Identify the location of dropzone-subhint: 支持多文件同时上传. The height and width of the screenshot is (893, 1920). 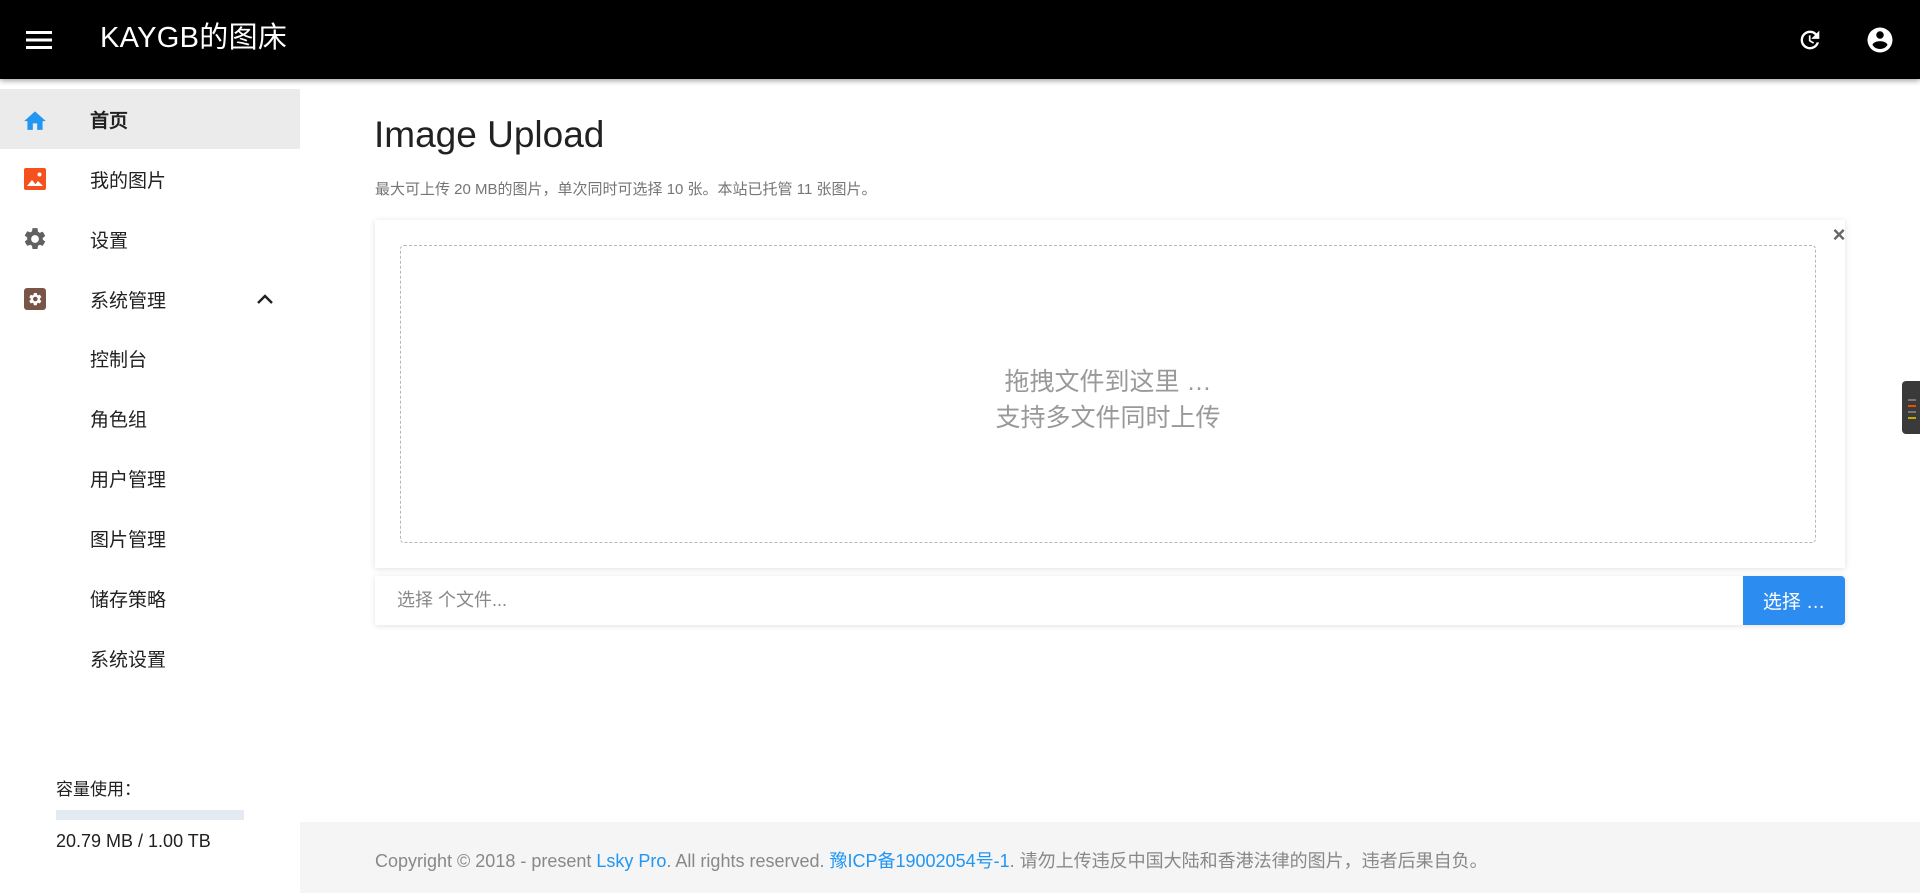
(1108, 418).